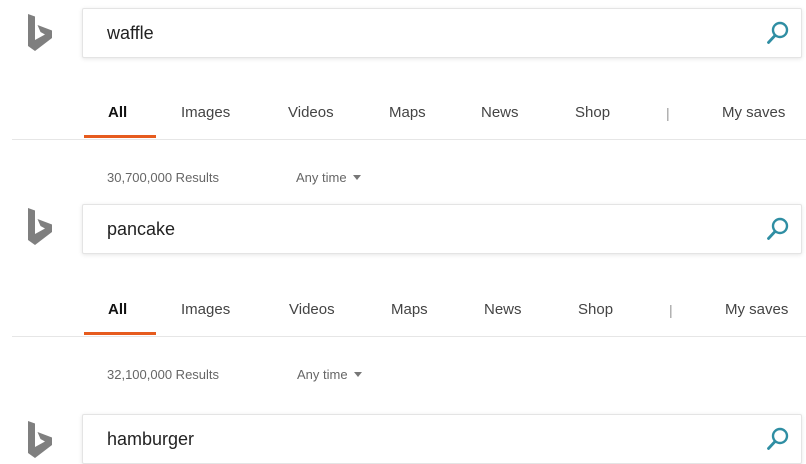 The height and width of the screenshot is (464, 806). I want to click on results-count: 30,700,000 Results, so click(163, 177).